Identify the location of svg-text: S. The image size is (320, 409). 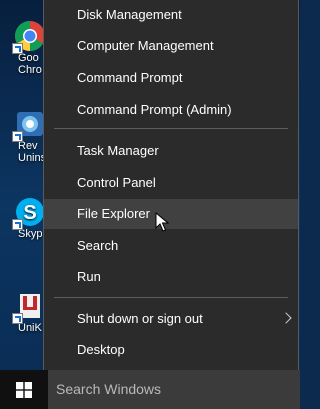
(29, 213).